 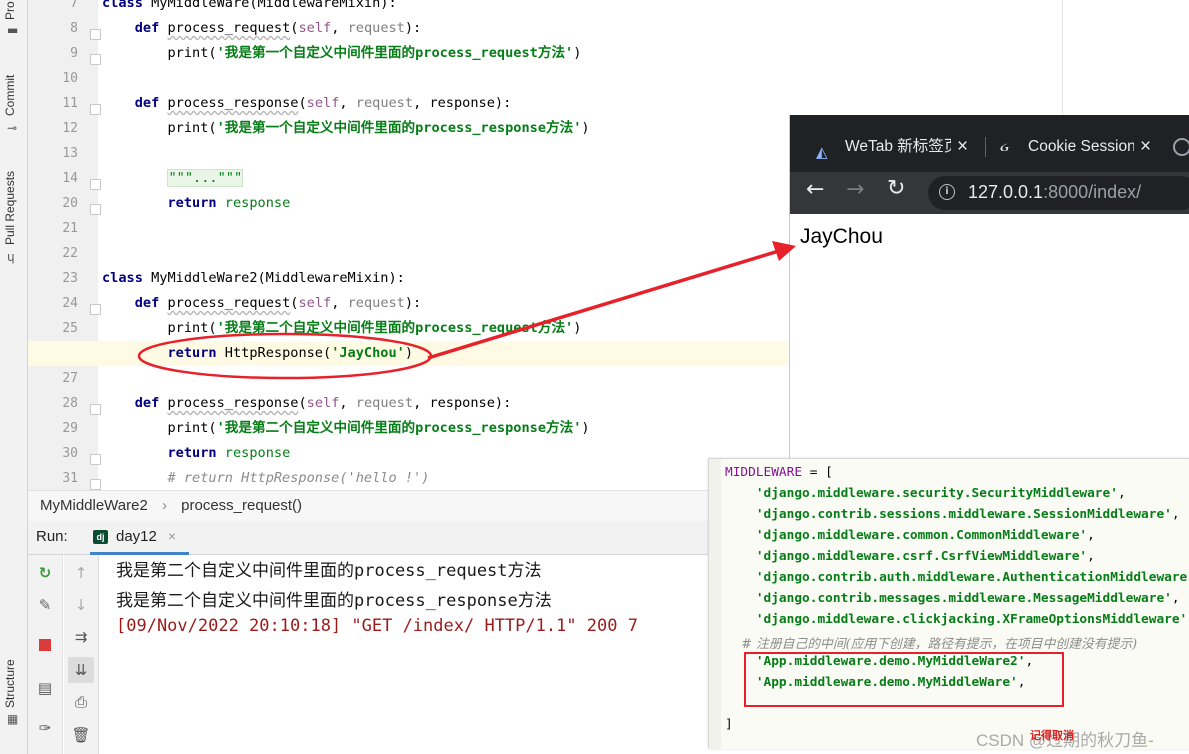 I want to click on highlight-ellipse, so click(x=285, y=356).